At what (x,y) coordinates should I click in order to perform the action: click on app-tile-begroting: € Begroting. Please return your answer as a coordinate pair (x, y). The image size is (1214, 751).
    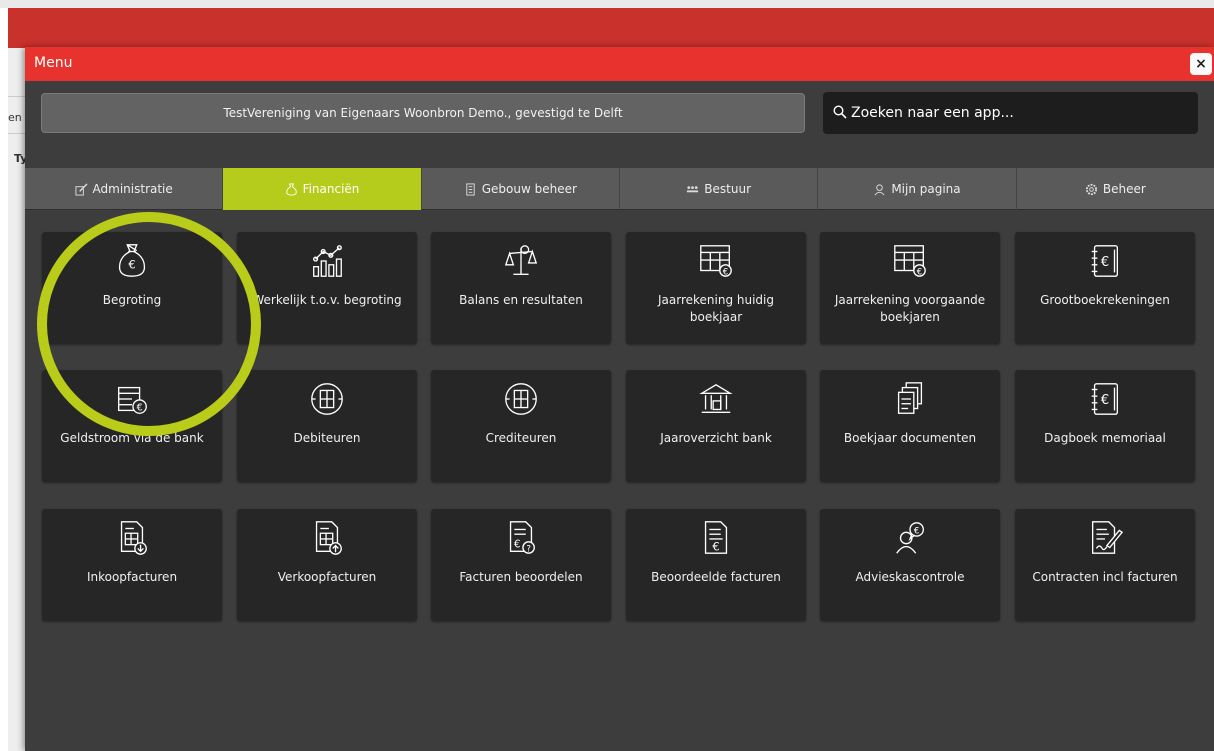
    Looking at the image, I should click on (132, 288).